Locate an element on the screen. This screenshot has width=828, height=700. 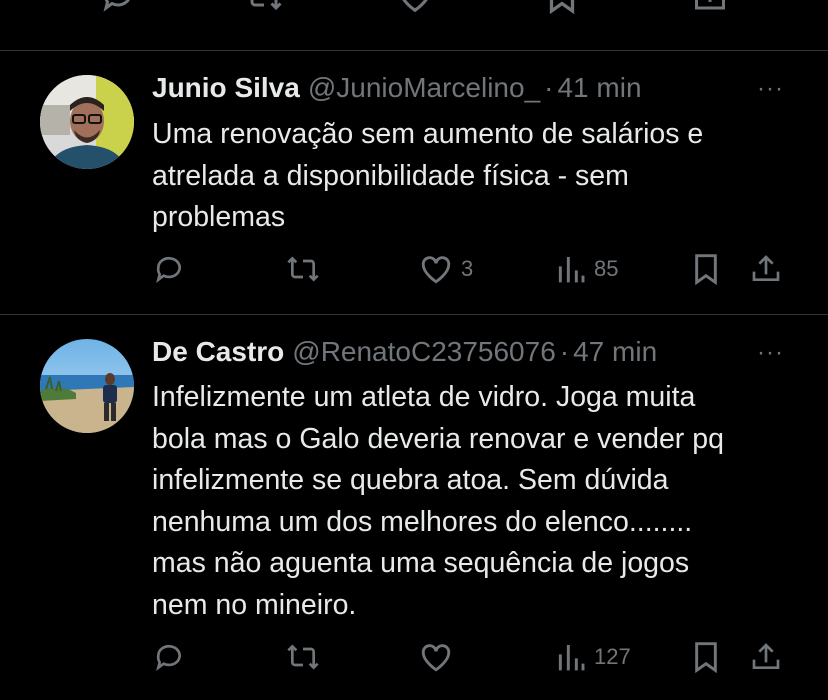
like-count: 3 is located at coordinates (467, 268).